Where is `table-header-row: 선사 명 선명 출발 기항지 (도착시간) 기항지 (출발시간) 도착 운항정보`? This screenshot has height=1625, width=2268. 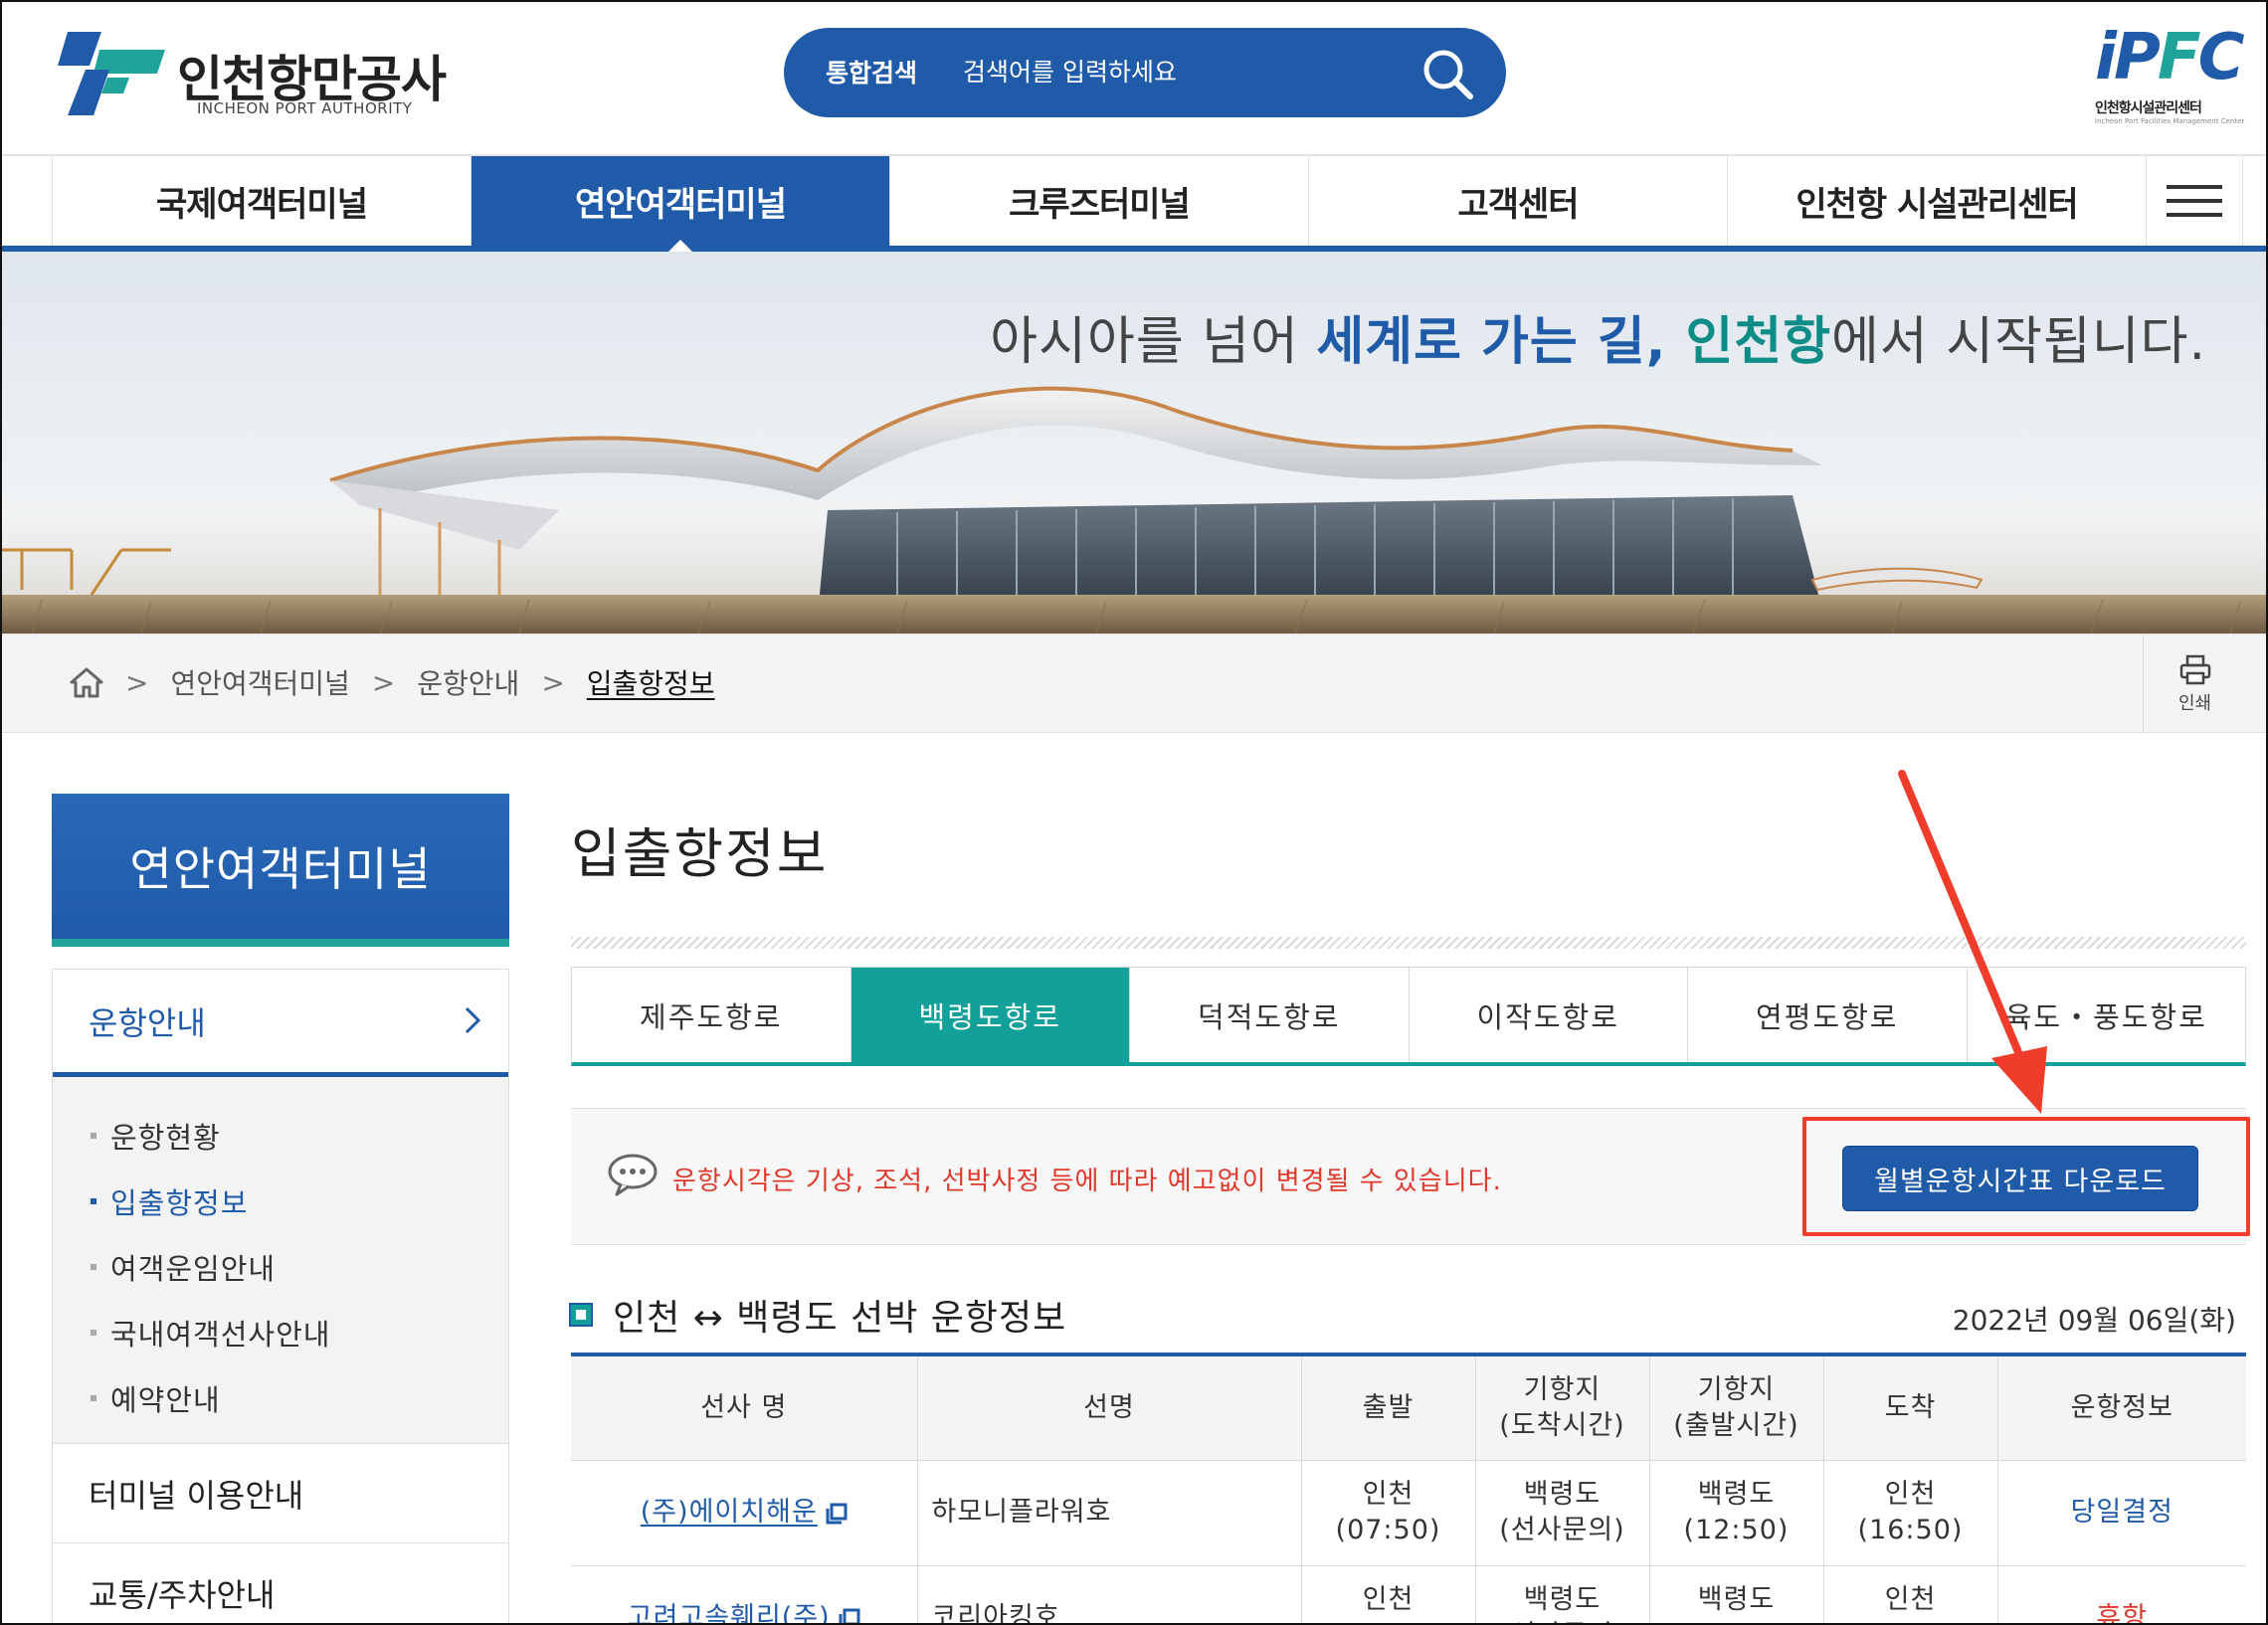 table-header-row: 선사 명 선명 출발 기항지 (도착시간) 기항지 (출발시간) 도착 운항정보 is located at coordinates (1408, 1407).